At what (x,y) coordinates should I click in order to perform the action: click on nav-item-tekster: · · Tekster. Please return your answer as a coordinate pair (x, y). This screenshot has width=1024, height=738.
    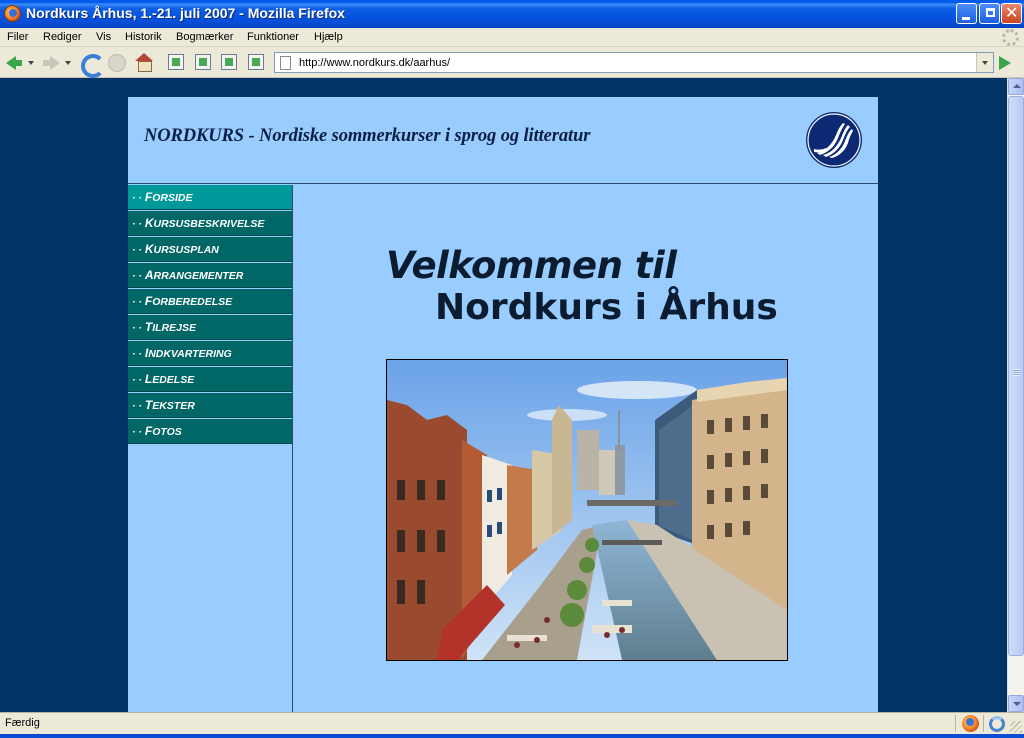
    Looking at the image, I should click on (210, 405).